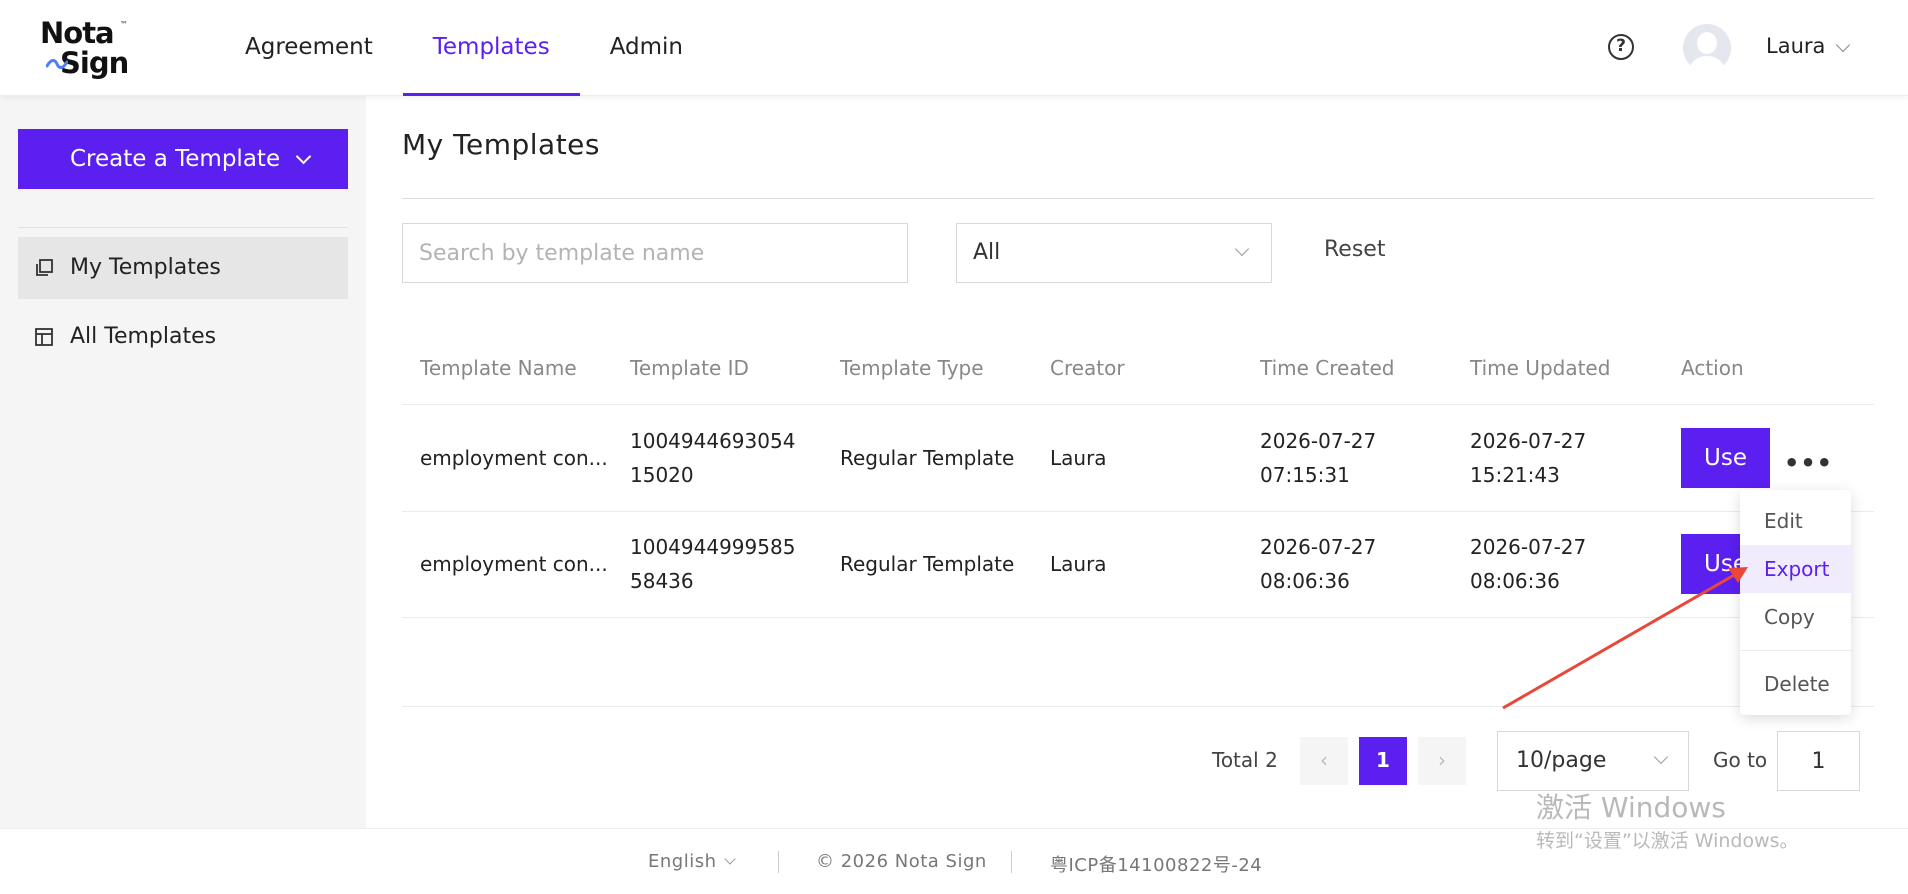  I want to click on time-text: 15:21:43, so click(1515, 475).